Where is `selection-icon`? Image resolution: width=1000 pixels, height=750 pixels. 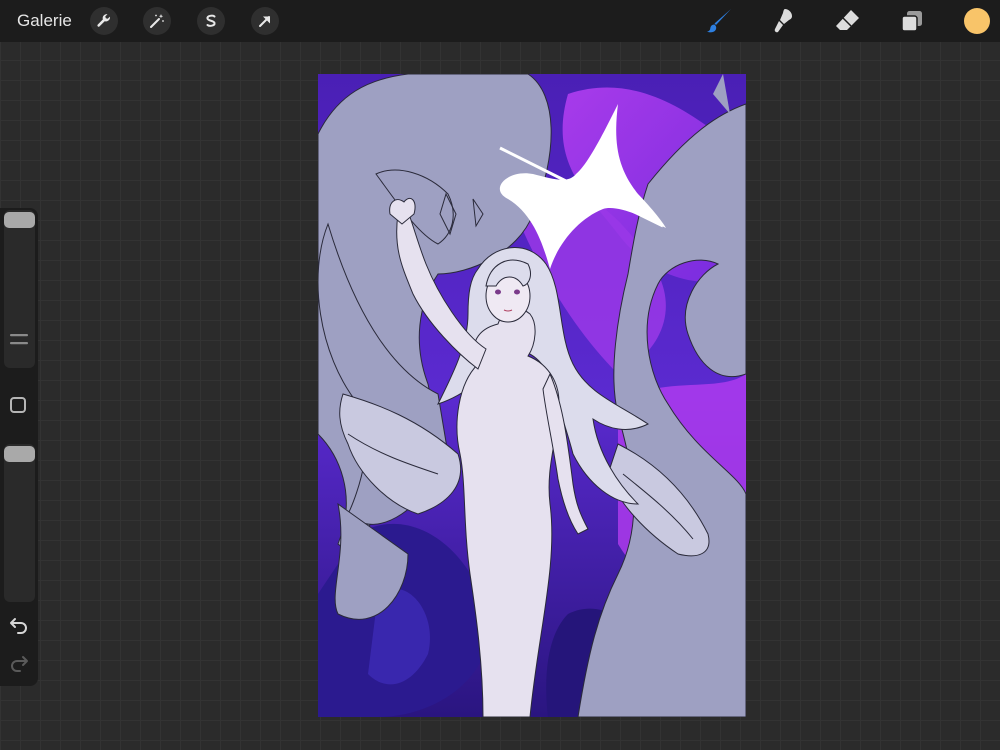
selection-icon is located at coordinates (211, 20).